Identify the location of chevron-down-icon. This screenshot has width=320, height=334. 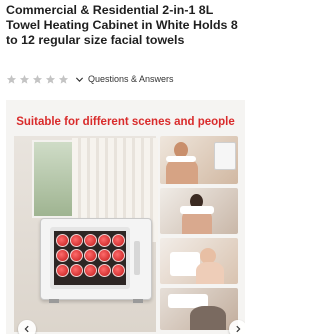
(79, 79).